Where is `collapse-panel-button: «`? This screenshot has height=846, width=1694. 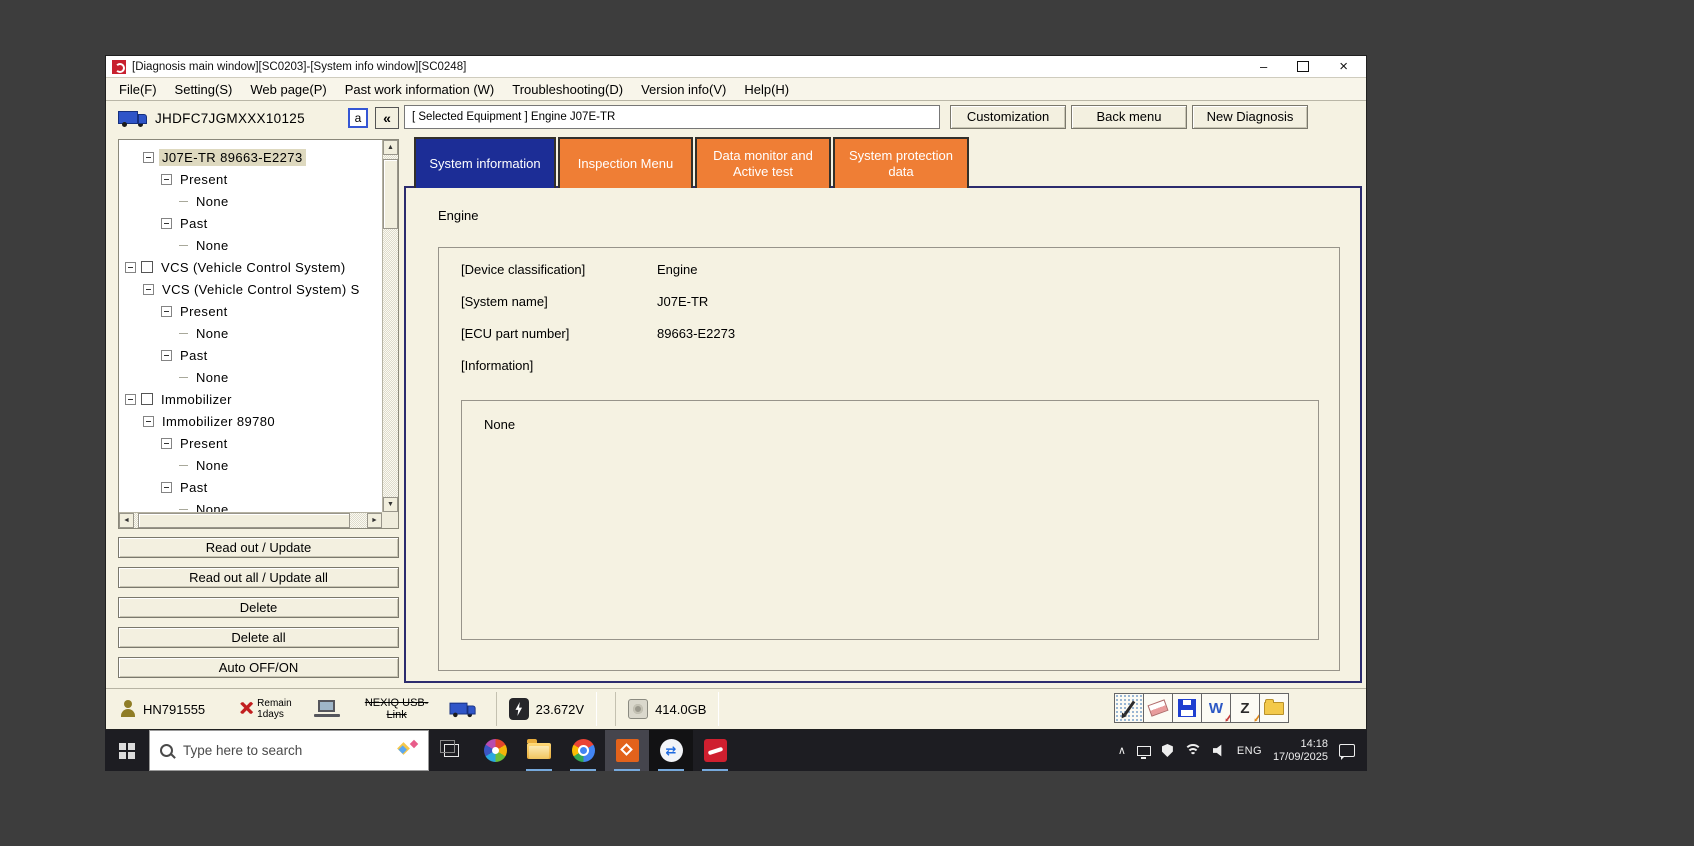
collapse-panel-button: « is located at coordinates (387, 118).